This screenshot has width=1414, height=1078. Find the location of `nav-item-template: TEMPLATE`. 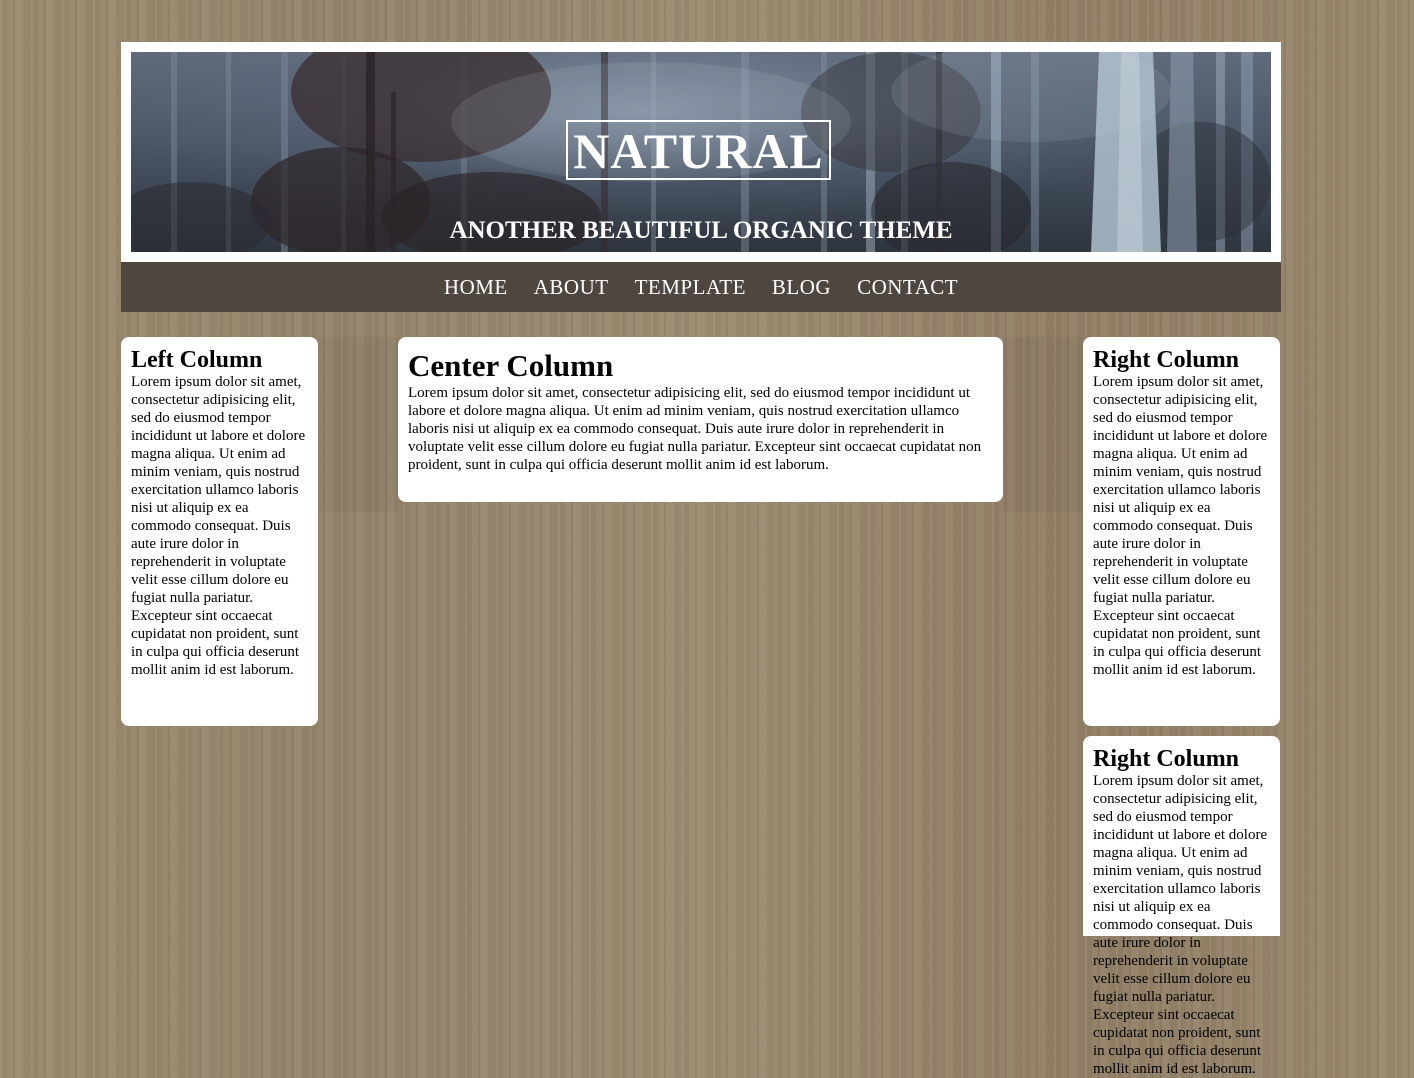

nav-item-template: TEMPLATE is located at coordinates (690, 287).